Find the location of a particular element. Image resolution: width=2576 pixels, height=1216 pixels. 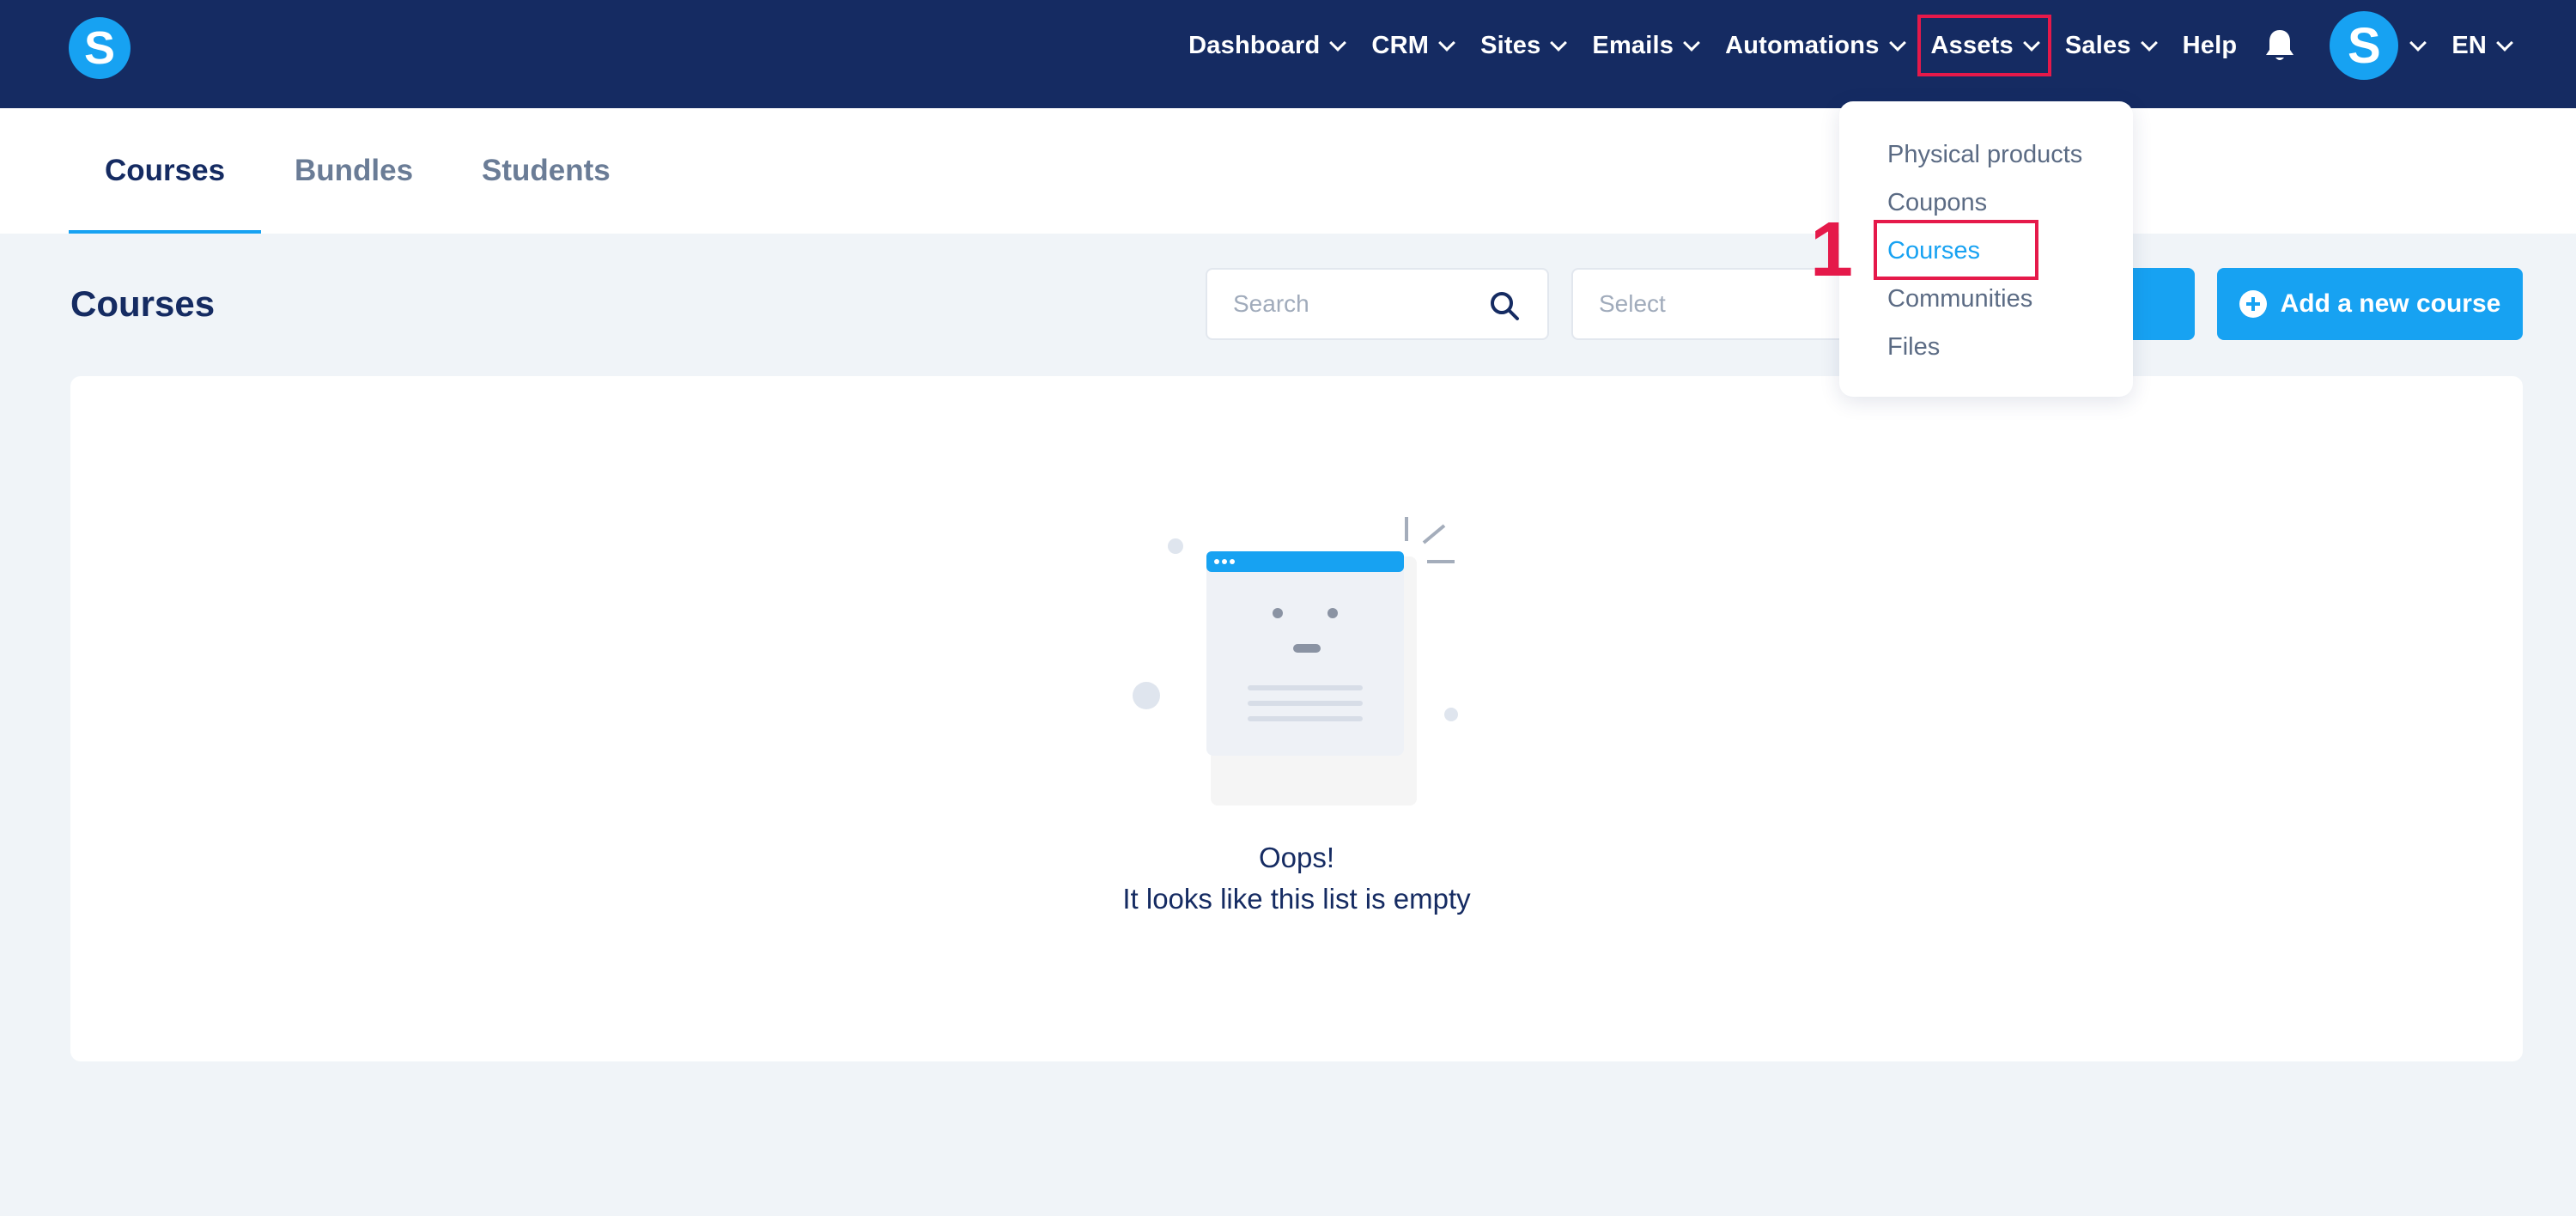

add-course-button-label: Add a new course is located at coordinates (2390, 303).